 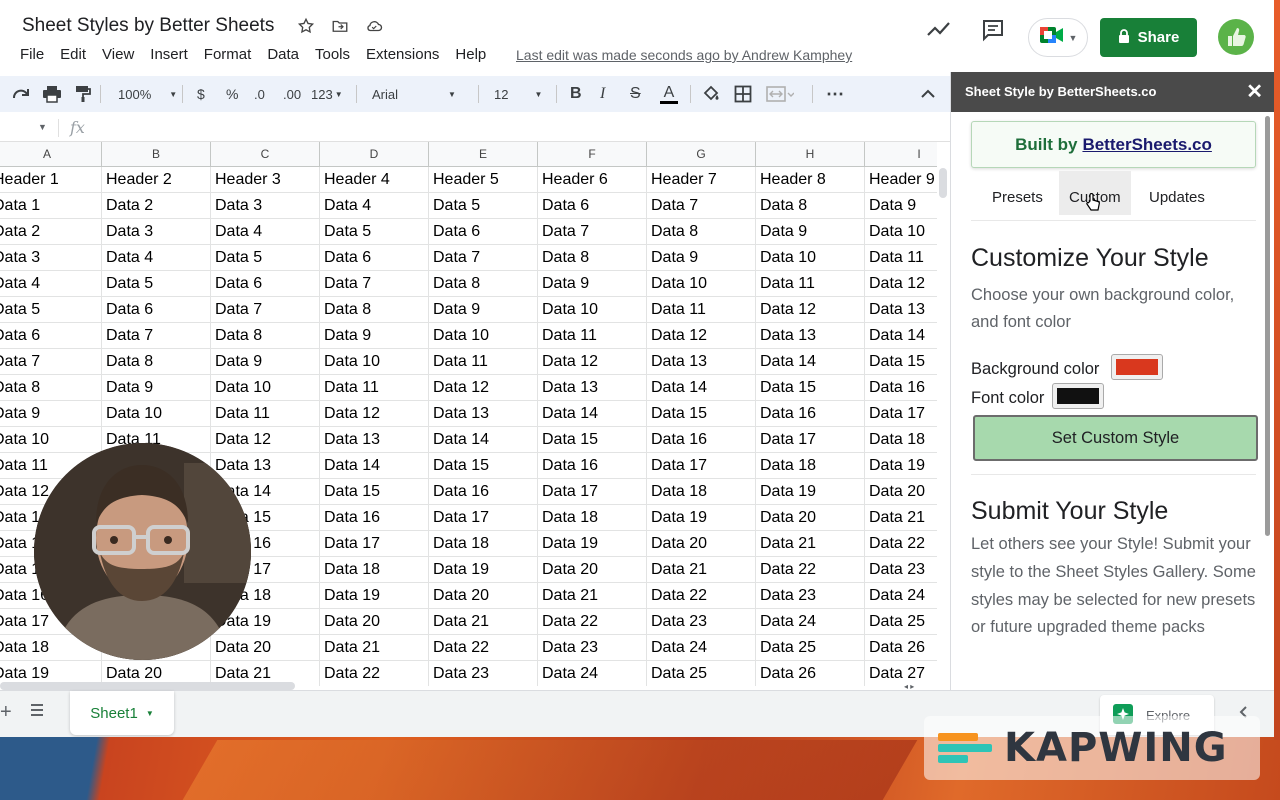 I want to click on menu-help: Help, so click(x=470, y=54).